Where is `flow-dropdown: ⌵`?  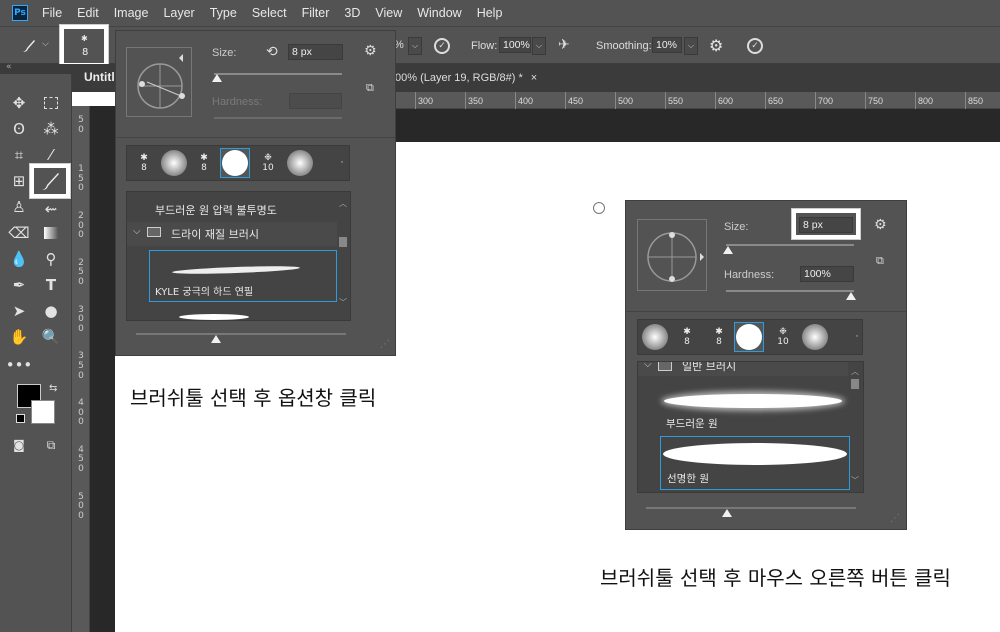 flow-dropdown: ⌵ is located at coordinates (539, 46).